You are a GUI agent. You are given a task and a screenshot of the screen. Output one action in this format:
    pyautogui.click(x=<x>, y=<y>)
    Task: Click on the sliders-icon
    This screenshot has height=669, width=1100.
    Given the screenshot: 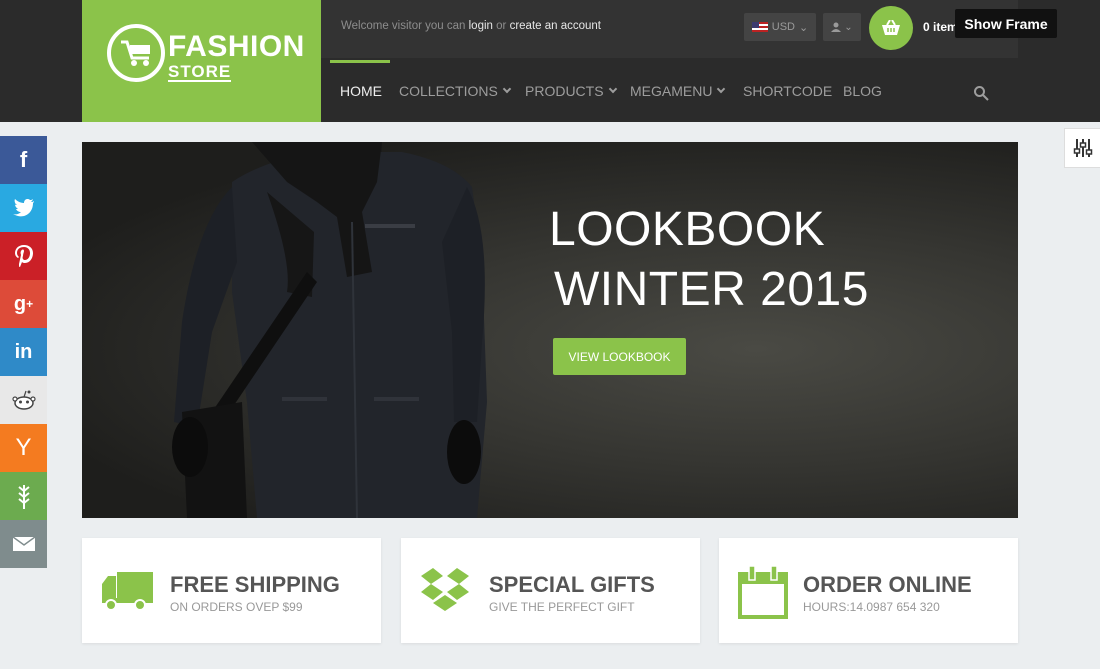 What is the action you would take?
    pyautogui.click(x=1082, y=148)
    